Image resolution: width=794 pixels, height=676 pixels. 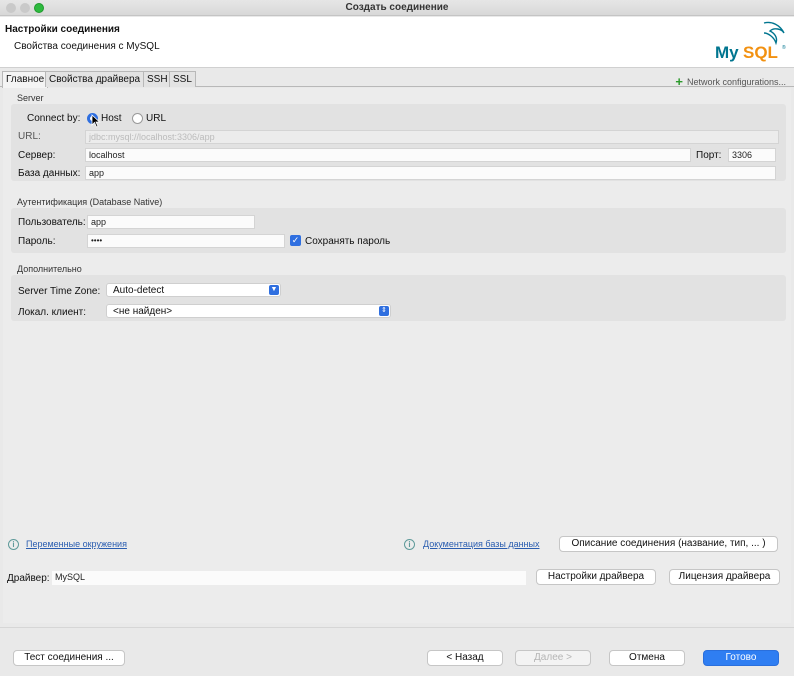 What do you see at coordinates (248, 311) in the screenshot?
I see `local-client-select: <не найден> ⇕` at bounding box center [248, 311].